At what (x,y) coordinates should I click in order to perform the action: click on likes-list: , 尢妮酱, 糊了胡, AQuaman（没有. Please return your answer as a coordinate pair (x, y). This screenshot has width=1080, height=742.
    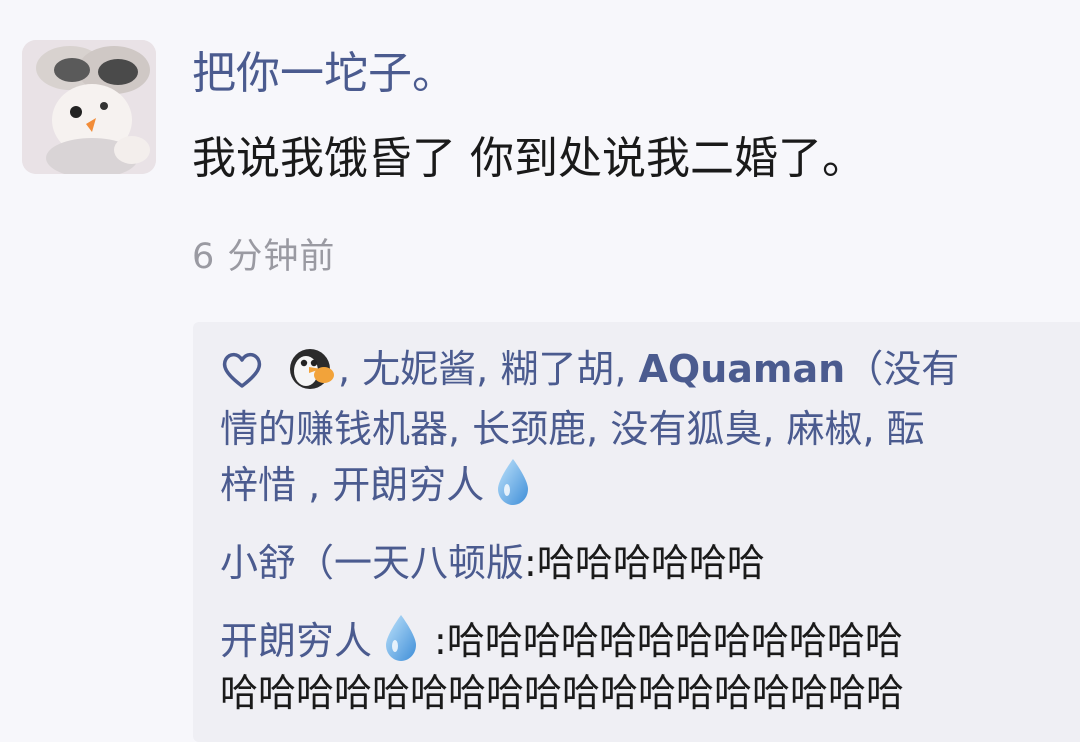
    Looking at the image, I should click on (589, 369).